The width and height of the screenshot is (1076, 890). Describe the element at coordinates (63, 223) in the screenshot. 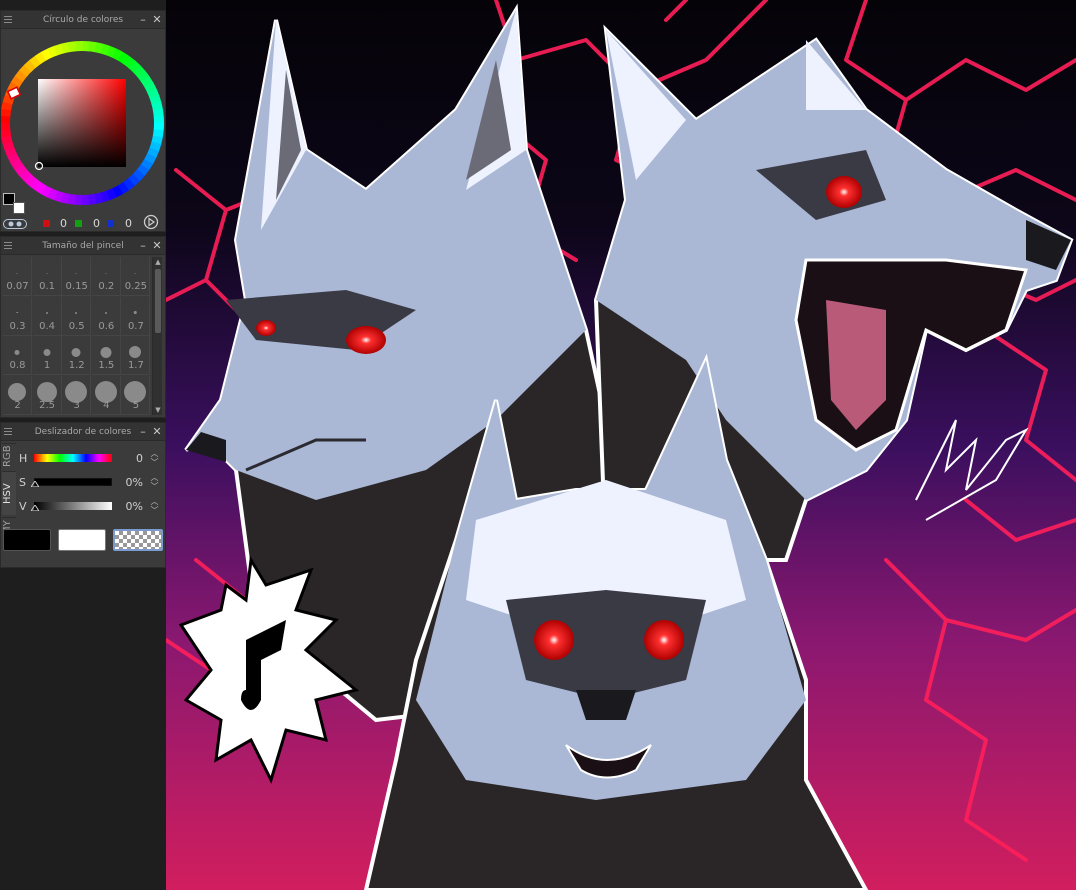

I see `red-value: 0` at that location.